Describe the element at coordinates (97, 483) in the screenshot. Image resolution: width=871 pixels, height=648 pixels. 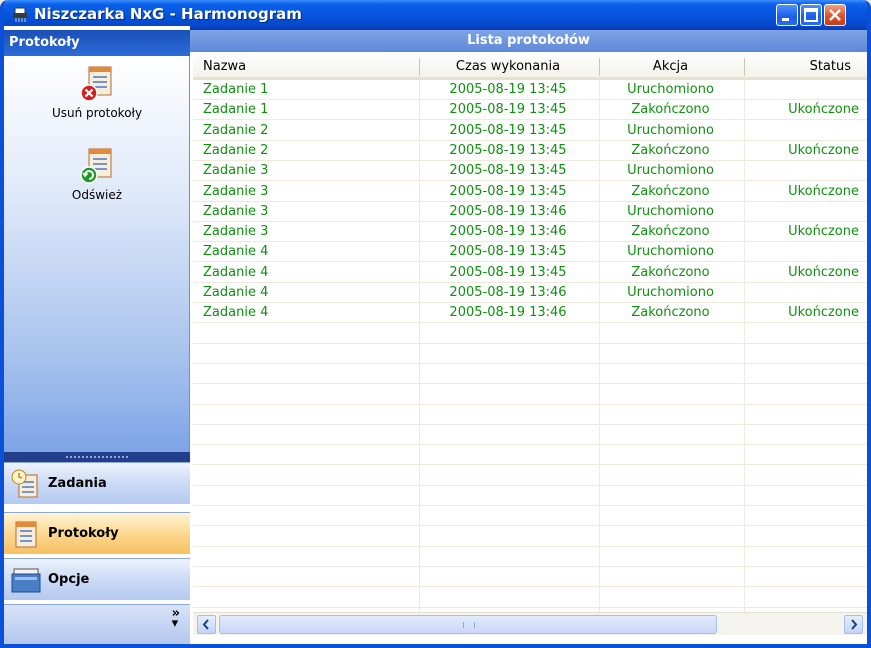
I see `nav-button-tasks: Zadania` at that location.